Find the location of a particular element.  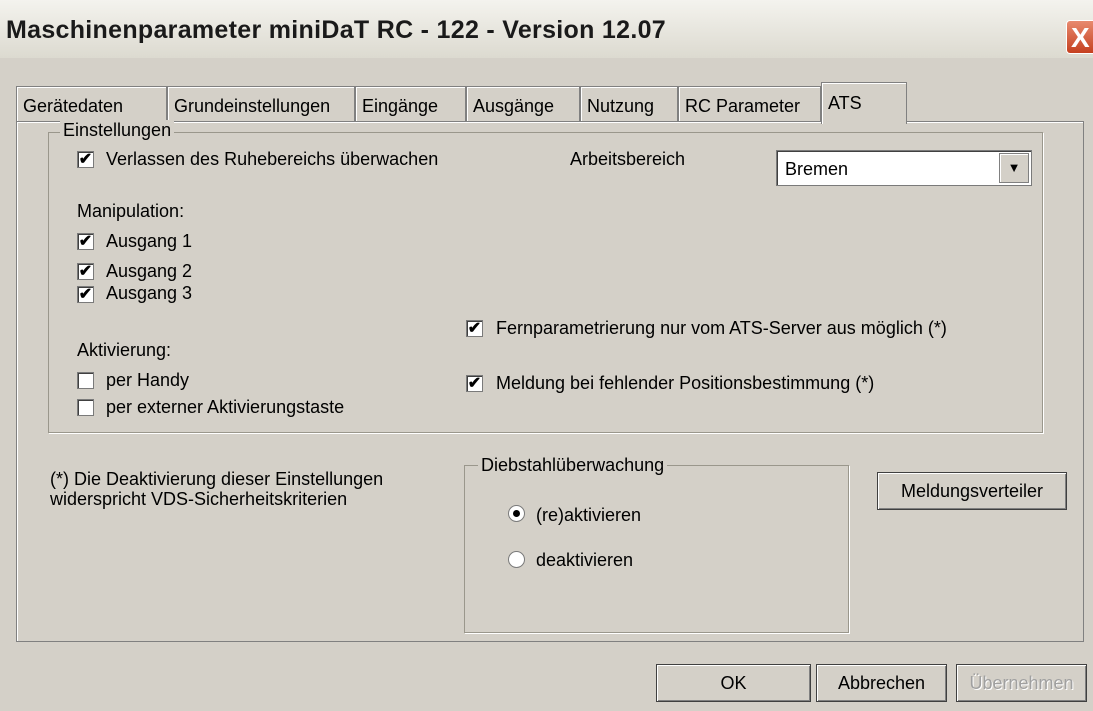

external-key-checkbox is located at coordinates (85, 407).